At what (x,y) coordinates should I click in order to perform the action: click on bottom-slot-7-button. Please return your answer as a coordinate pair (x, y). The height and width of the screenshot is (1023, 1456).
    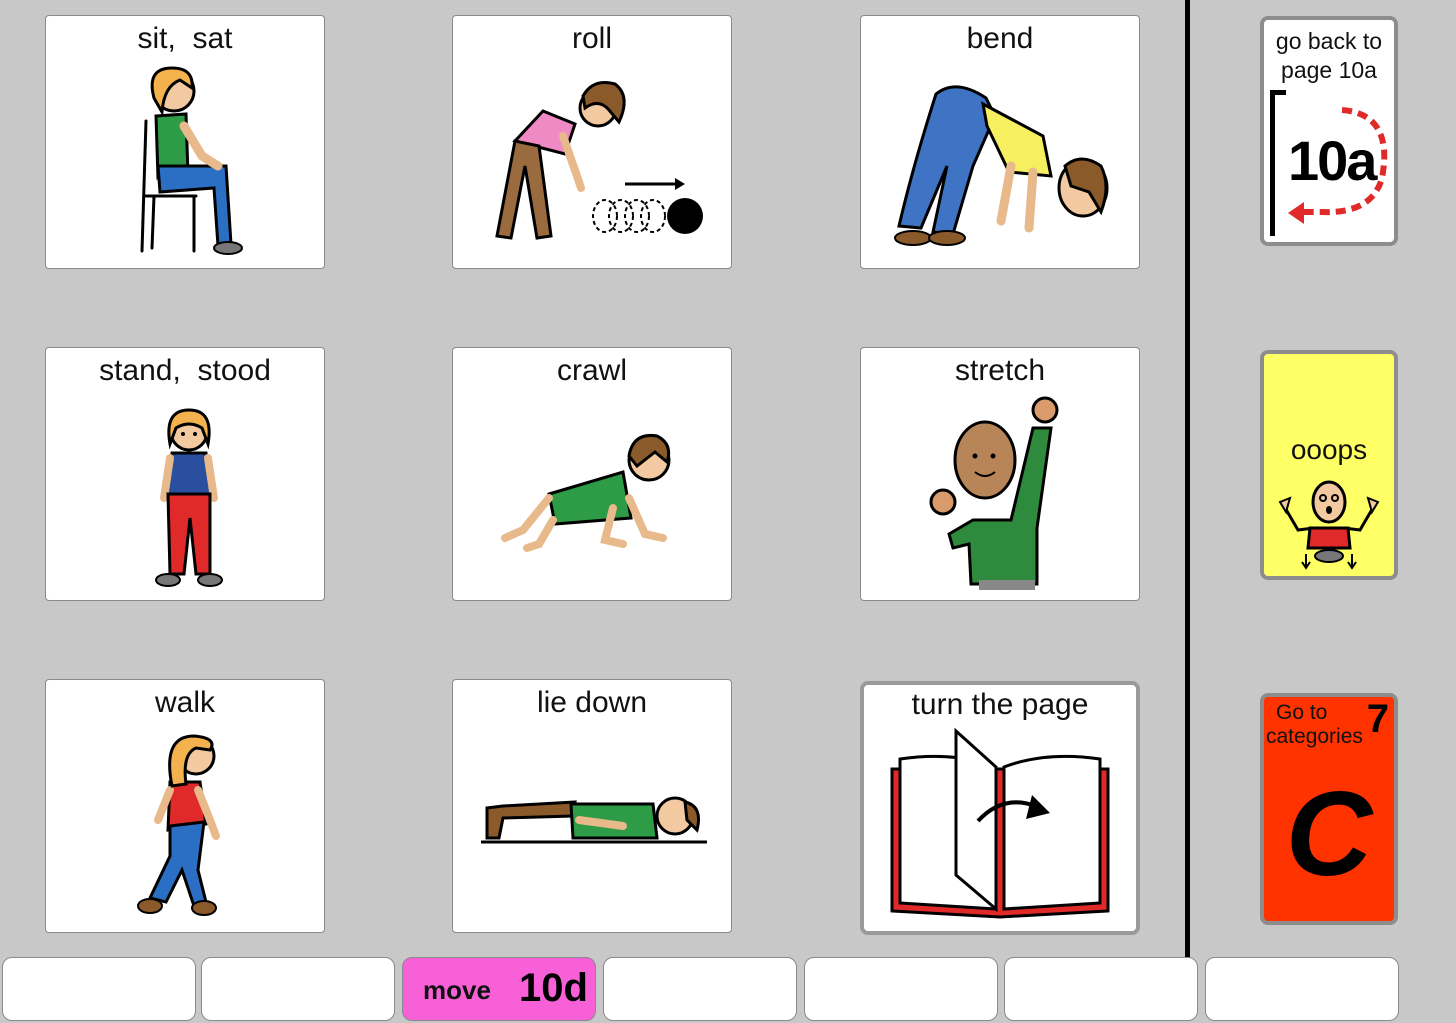
    Looking at the image, I should click on (1302, 989).